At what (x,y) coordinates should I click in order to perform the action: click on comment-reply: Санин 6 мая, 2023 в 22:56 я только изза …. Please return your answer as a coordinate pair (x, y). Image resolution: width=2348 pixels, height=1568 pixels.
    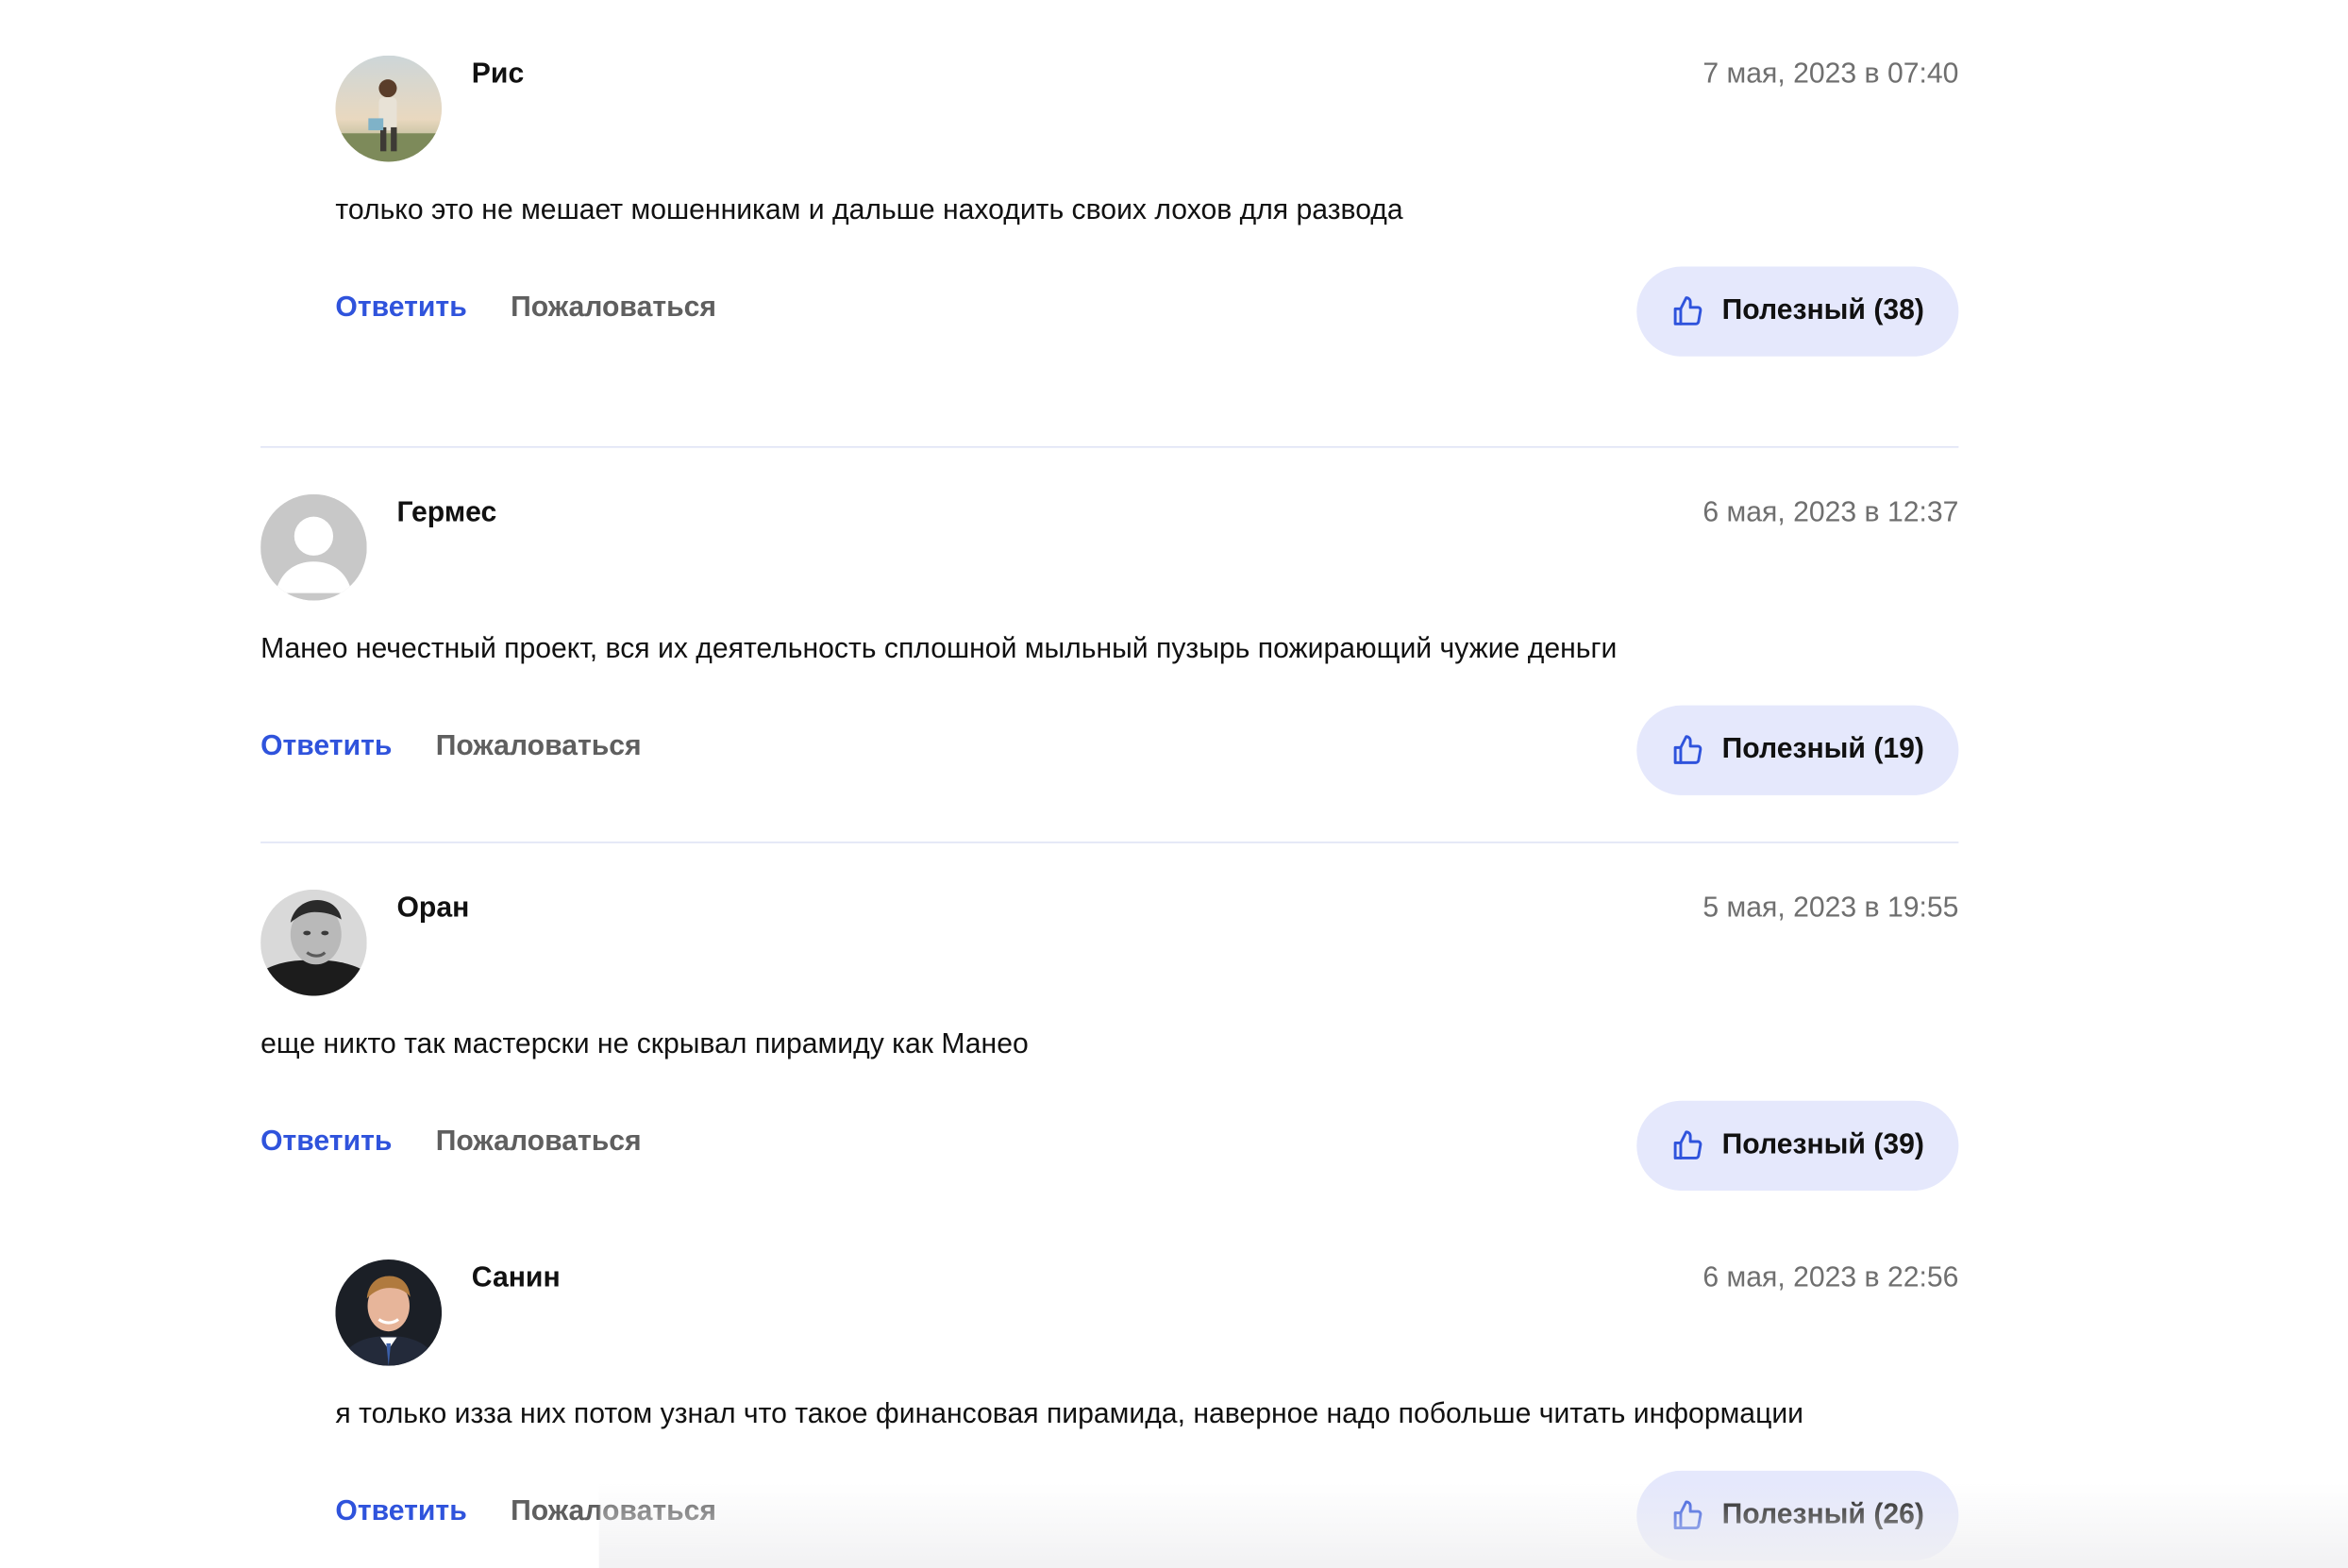
    Looking at the image, I should click on (1147, 1410).